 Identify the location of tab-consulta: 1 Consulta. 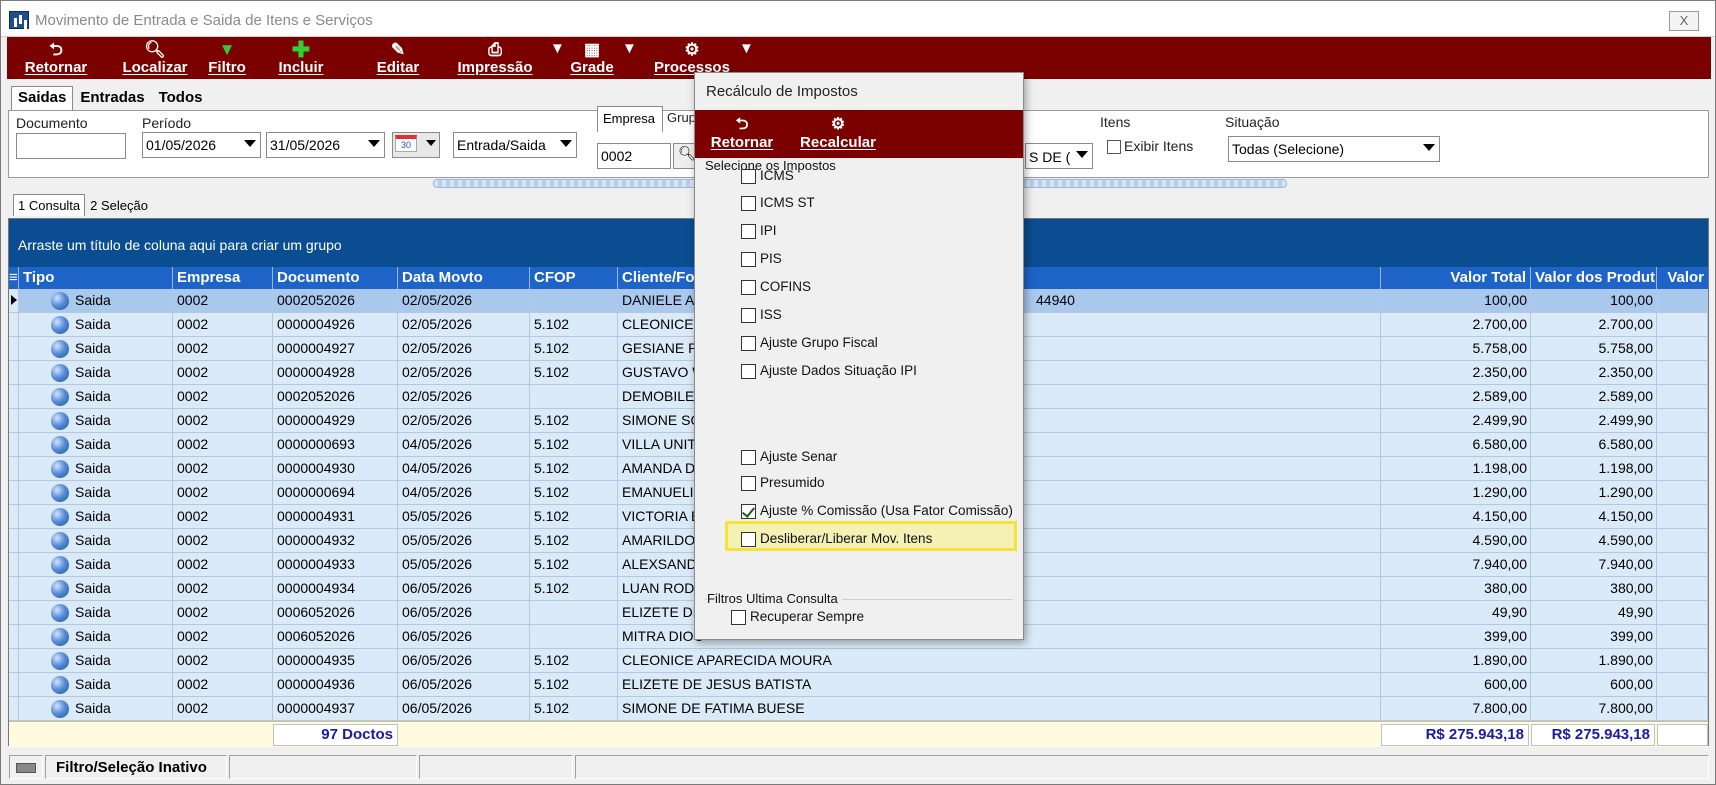
(49, 205).